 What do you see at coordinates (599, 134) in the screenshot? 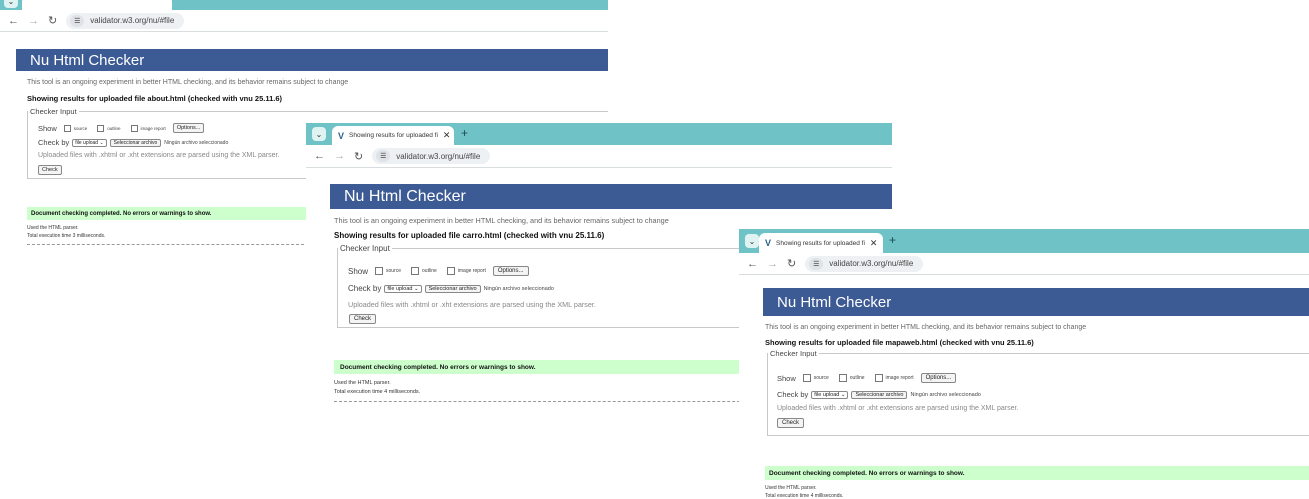
I see `tab-strip: ⌄ V Showing results for uploaded fi ✕ +` at bounding box center [599, 134].